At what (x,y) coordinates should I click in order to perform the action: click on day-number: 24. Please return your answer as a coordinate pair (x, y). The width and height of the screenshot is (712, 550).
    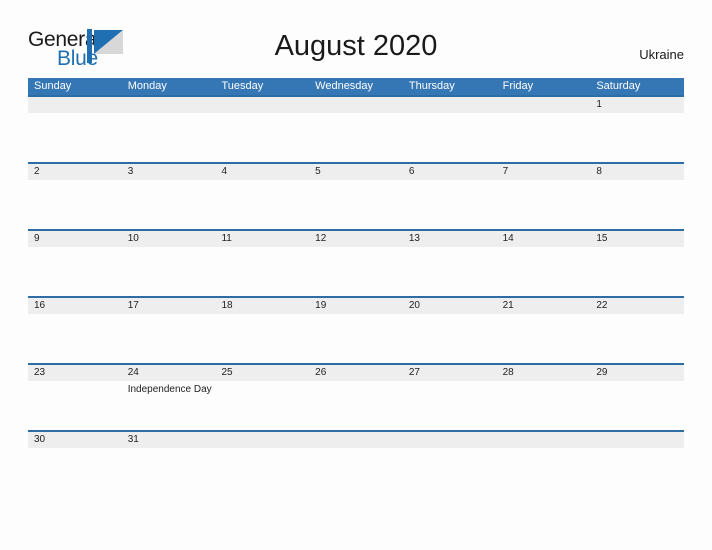
    Looking at the image, I should click on (169, 373).